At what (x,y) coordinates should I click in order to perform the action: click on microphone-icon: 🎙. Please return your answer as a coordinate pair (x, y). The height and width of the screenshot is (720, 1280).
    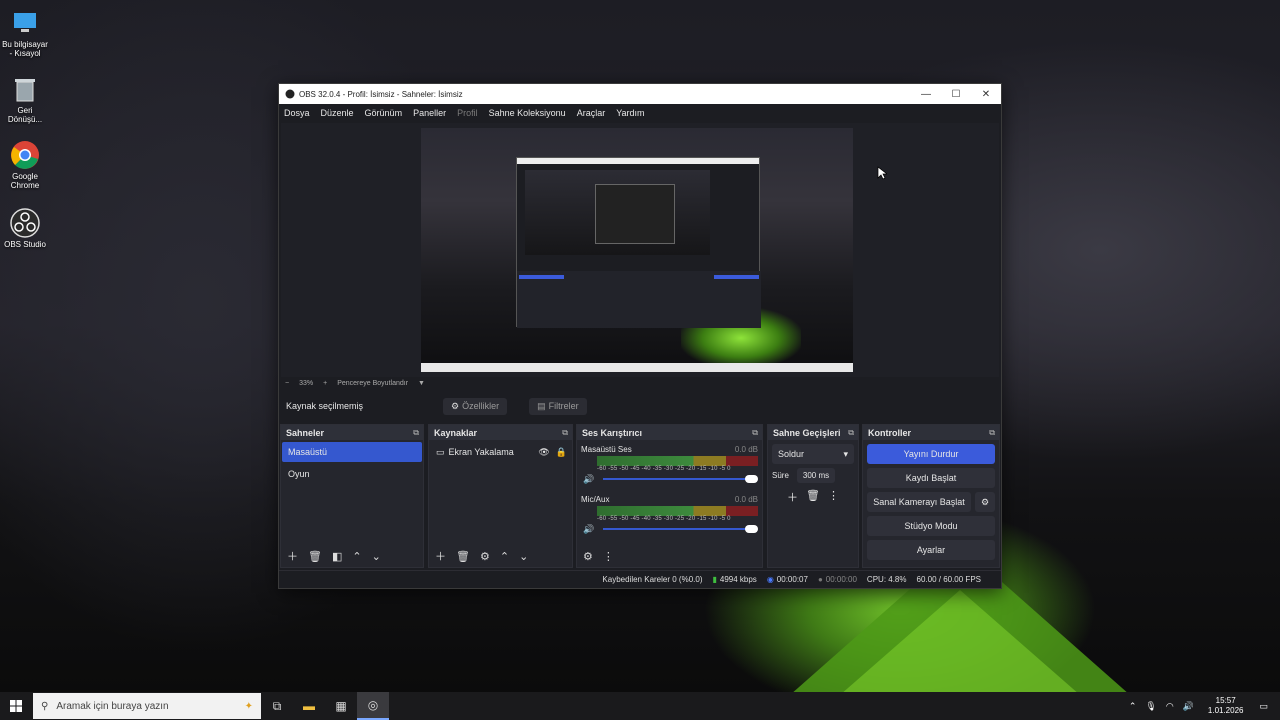
    Looking at the image, I should click on (1150, 706).